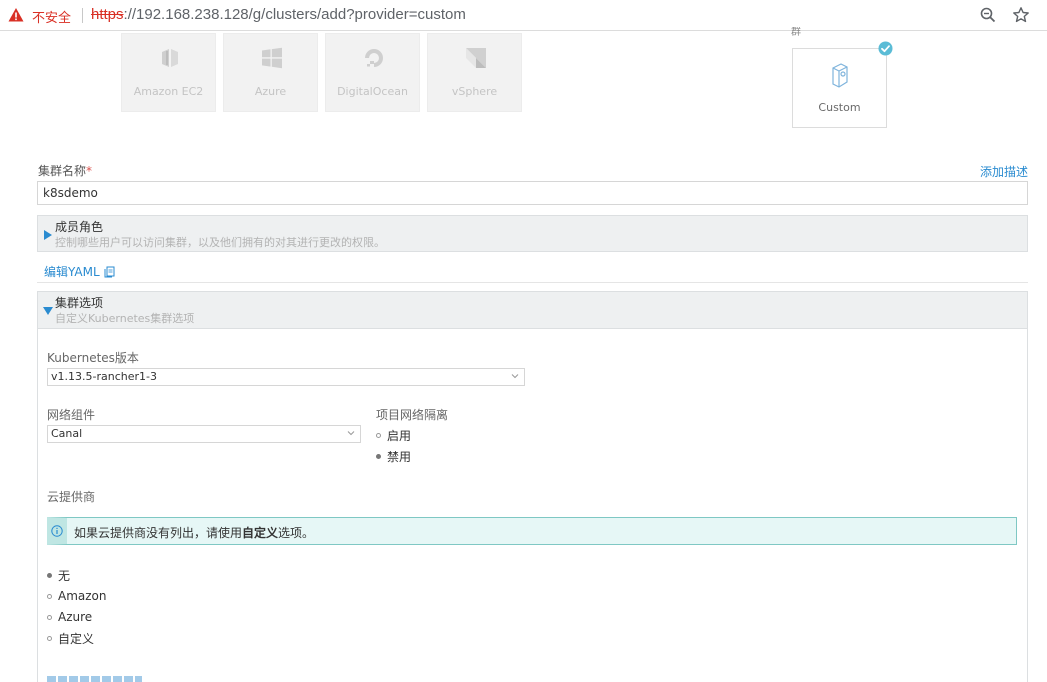  Describe the element at coordinates (94, 679) in the screenshot. I see `cut-off-link-fragment` at that location.